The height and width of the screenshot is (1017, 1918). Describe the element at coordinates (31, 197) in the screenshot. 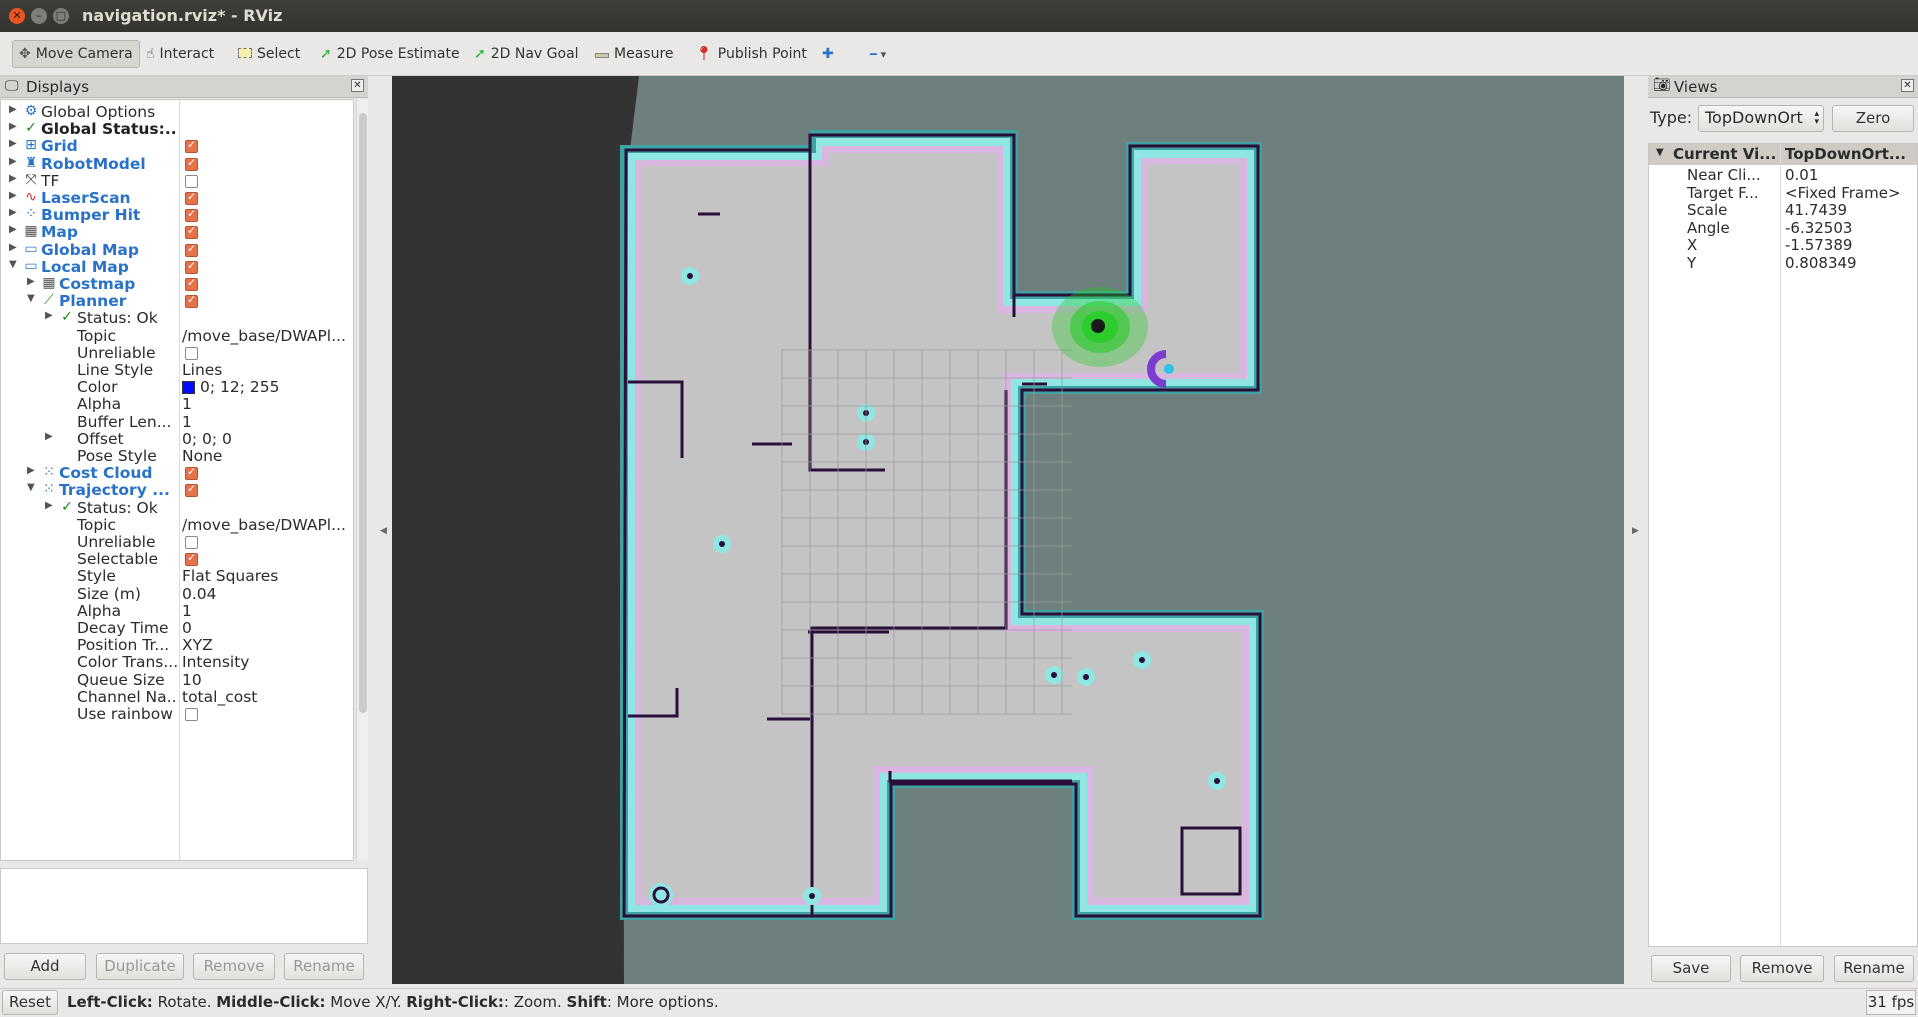

I see `laser-scan-icon: ∿` at that location.